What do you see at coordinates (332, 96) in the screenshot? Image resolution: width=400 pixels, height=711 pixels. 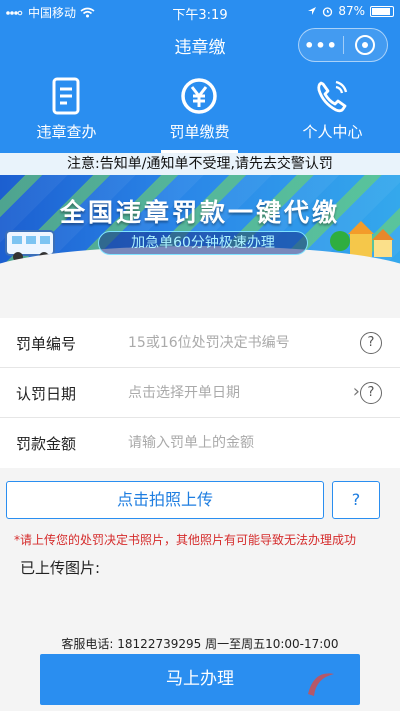 I see `phone-icon` at bounding box center [332, 96].